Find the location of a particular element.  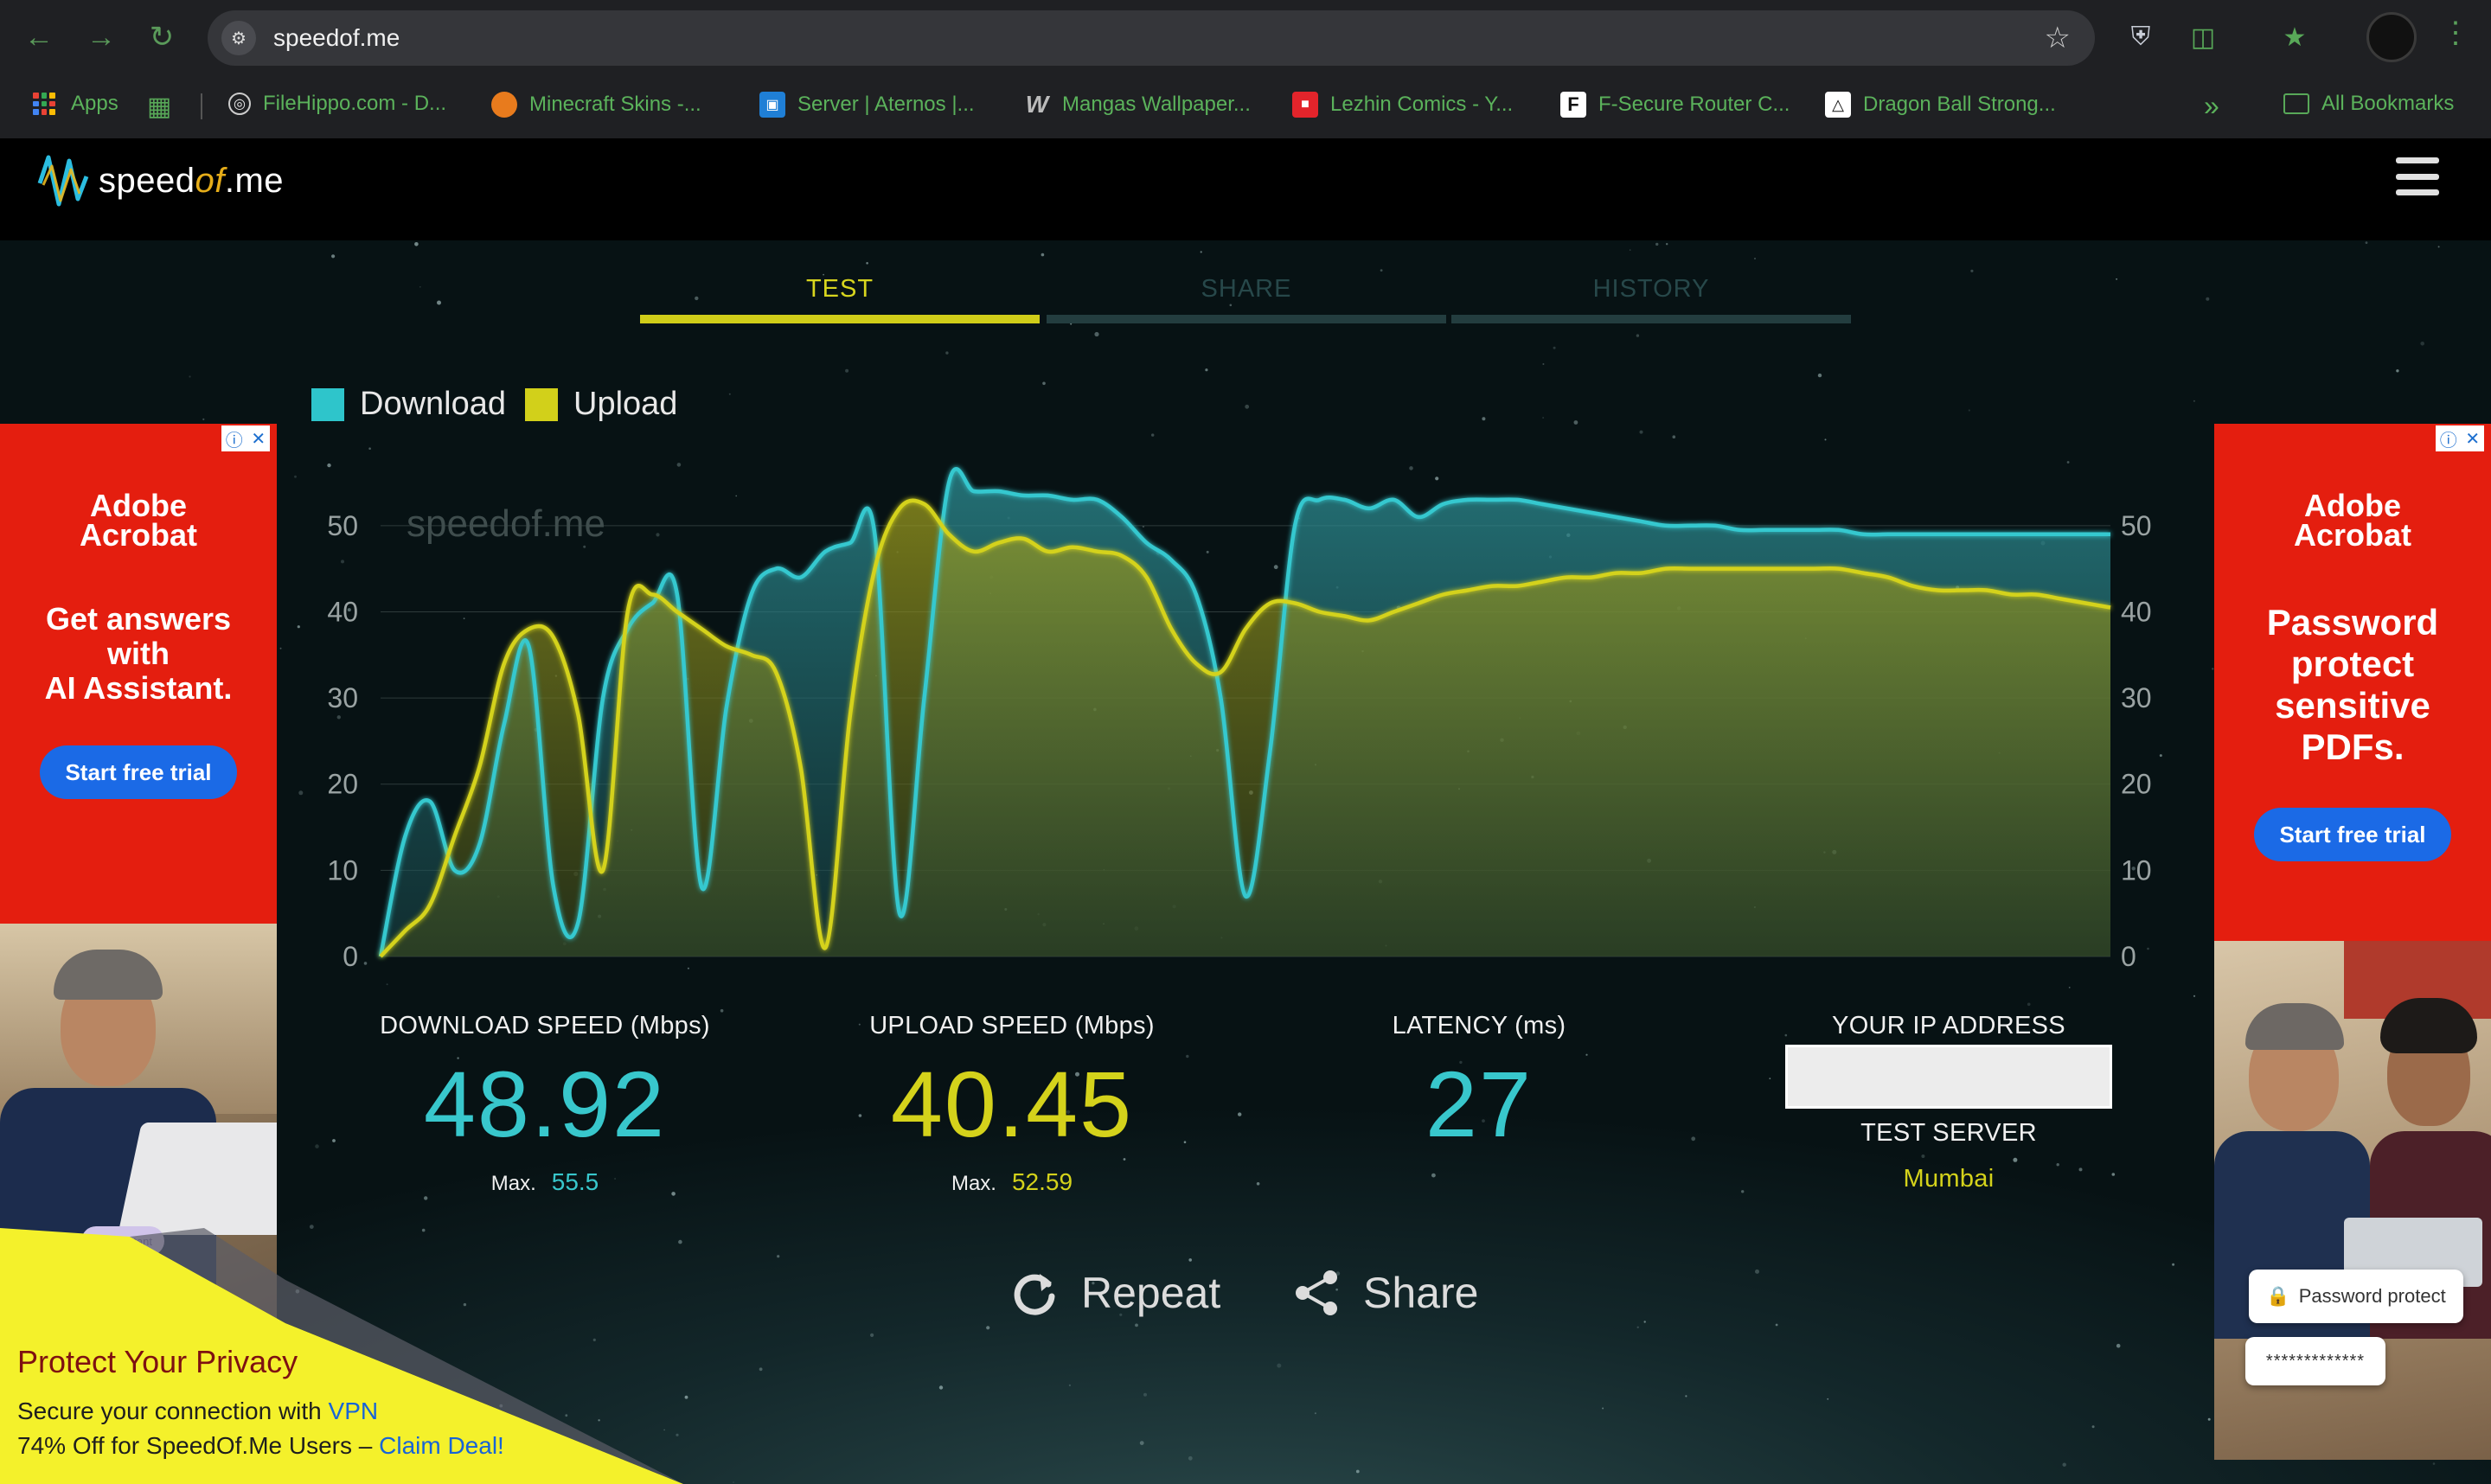

repeat-button: Repeat is located at coordinates (1115, 1293).